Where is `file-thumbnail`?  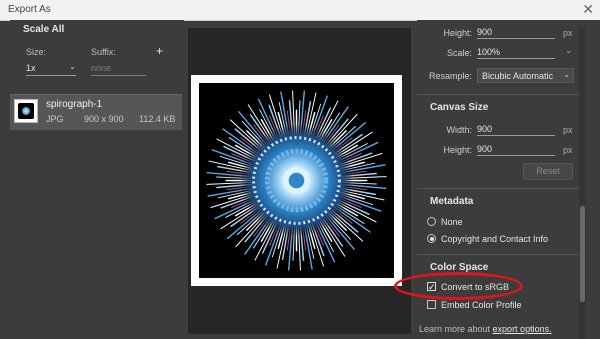 file-thumbnail is located at coordinates (26, 111).